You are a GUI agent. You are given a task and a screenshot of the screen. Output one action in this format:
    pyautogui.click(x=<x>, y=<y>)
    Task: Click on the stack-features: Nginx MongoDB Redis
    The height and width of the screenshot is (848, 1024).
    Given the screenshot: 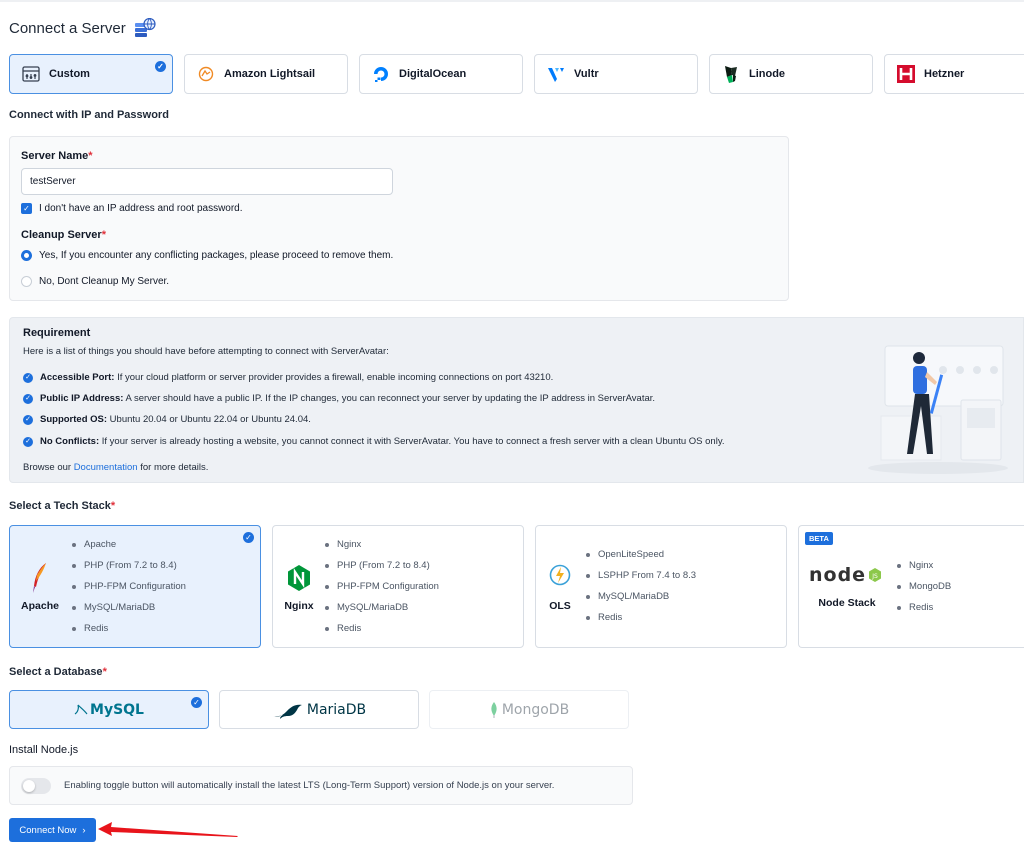 What is the action you would take?
    pyautogui.click(x=924, y=586)
    